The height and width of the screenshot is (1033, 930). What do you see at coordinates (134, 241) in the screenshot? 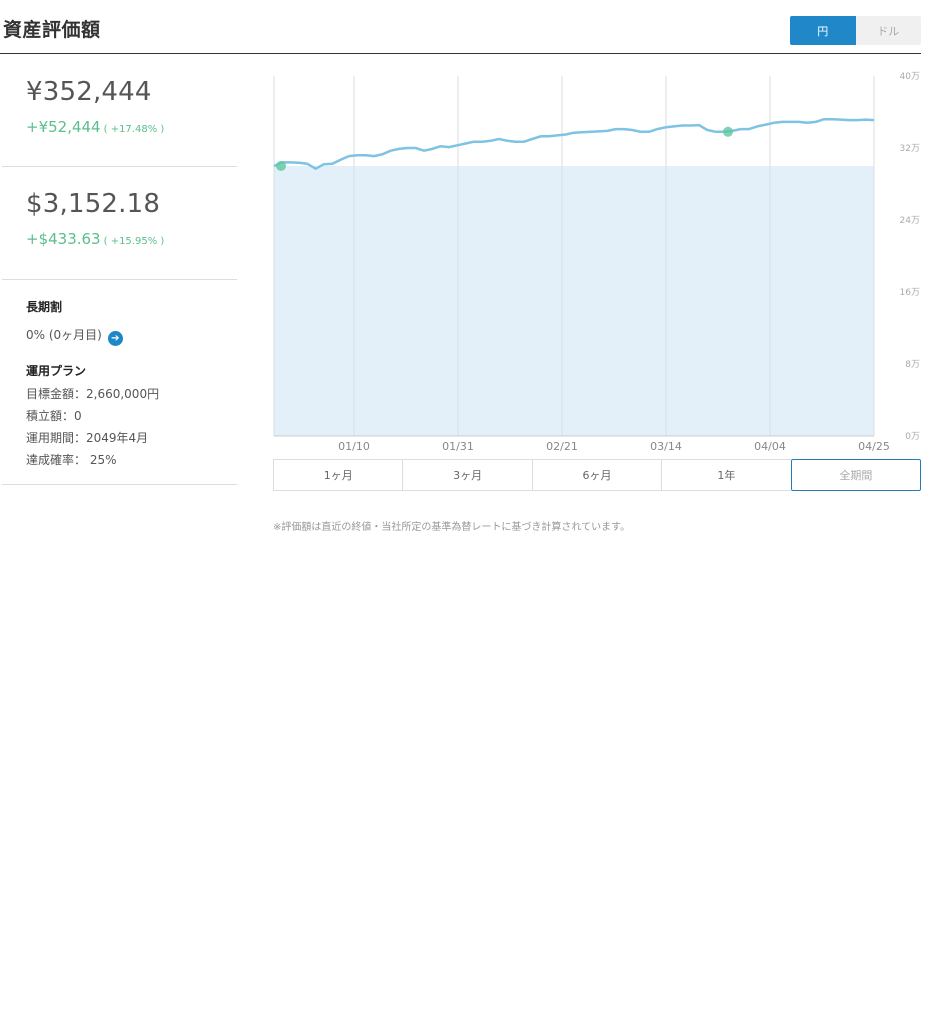
I see `usd-gain-percent: ( +15.95% )` at bounding box center [134, 241].